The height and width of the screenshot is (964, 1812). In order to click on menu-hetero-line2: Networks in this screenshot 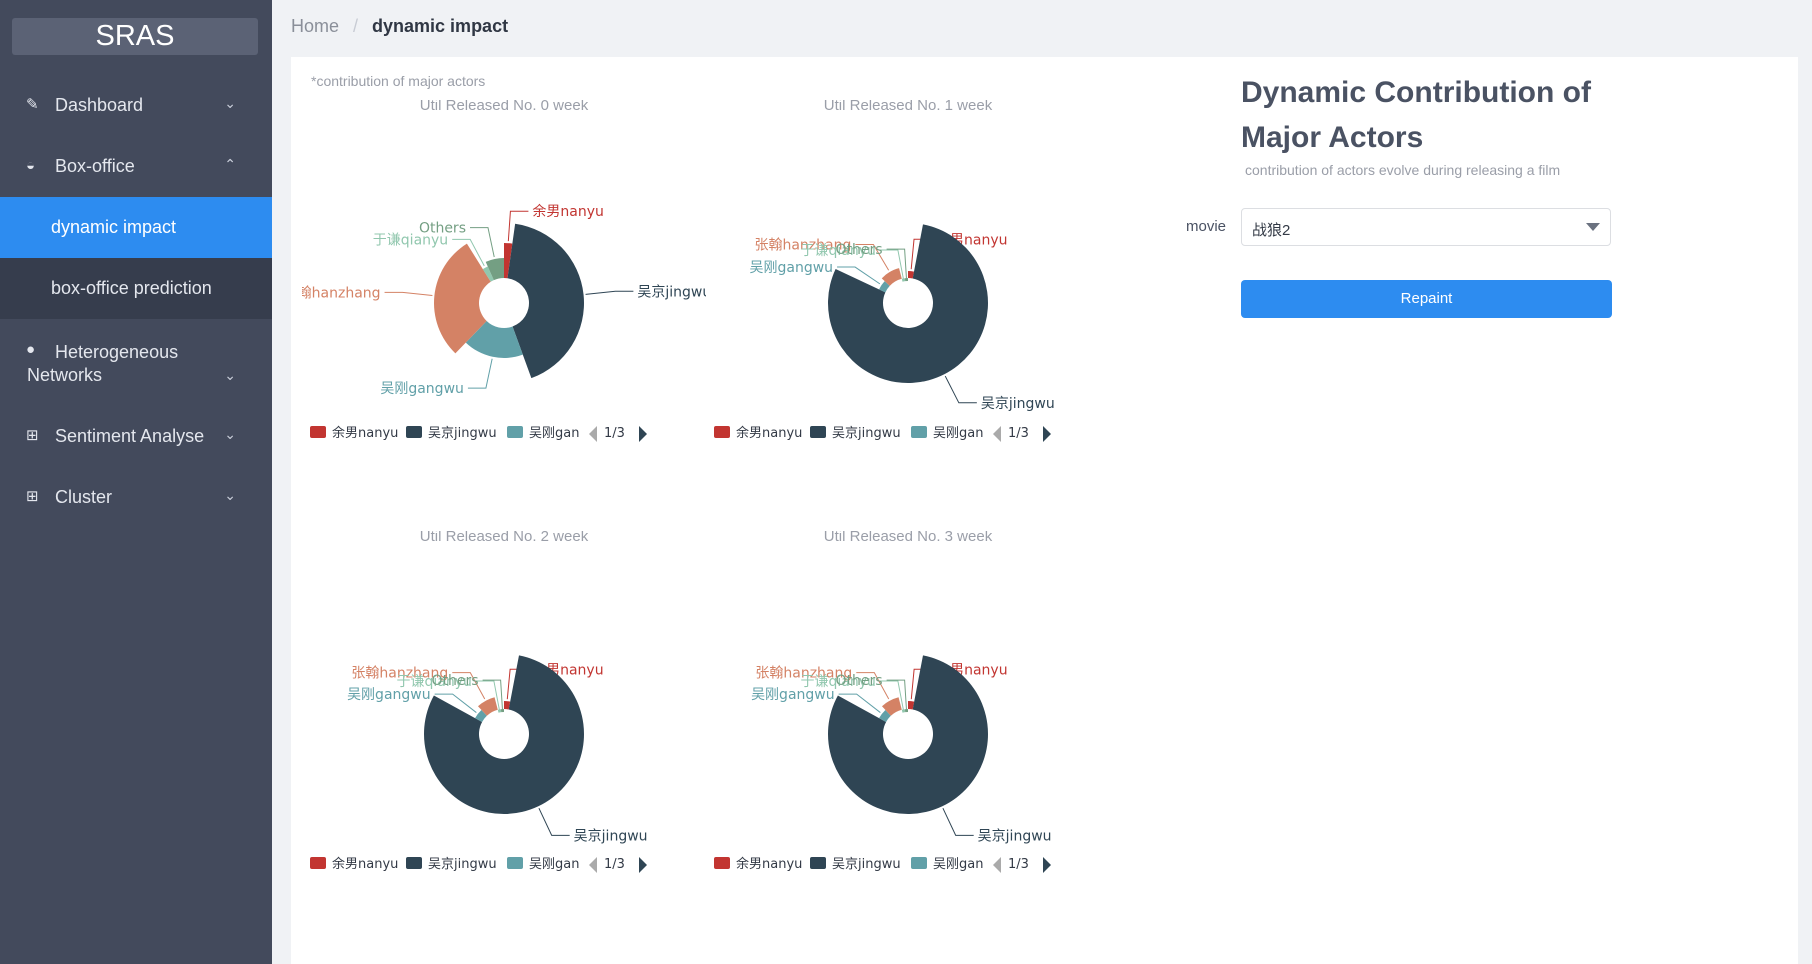, I will do `click(65, 375)`.